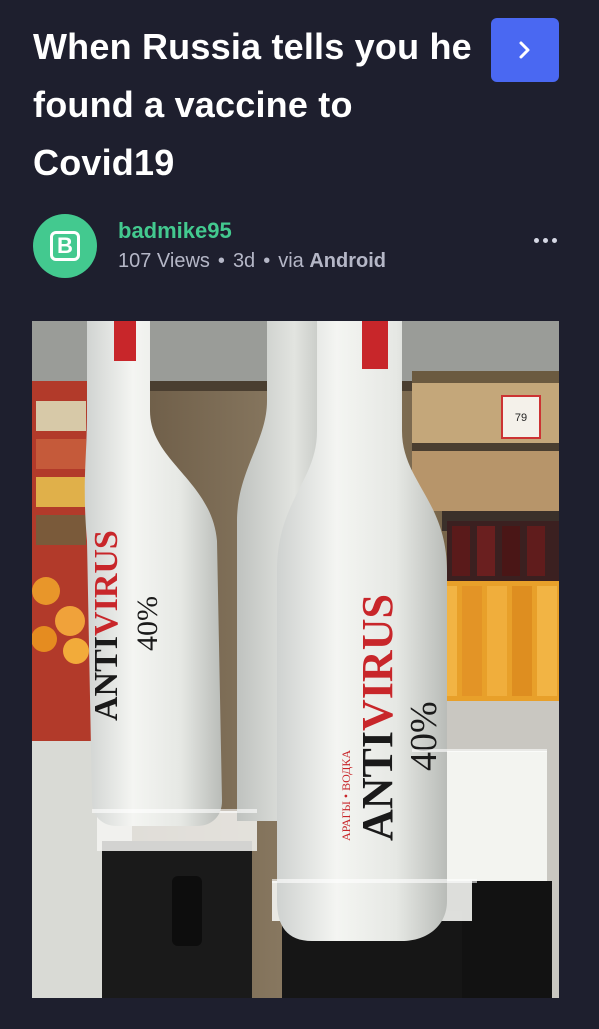  I want to click on avatar-letter: B, so click(65, 246).